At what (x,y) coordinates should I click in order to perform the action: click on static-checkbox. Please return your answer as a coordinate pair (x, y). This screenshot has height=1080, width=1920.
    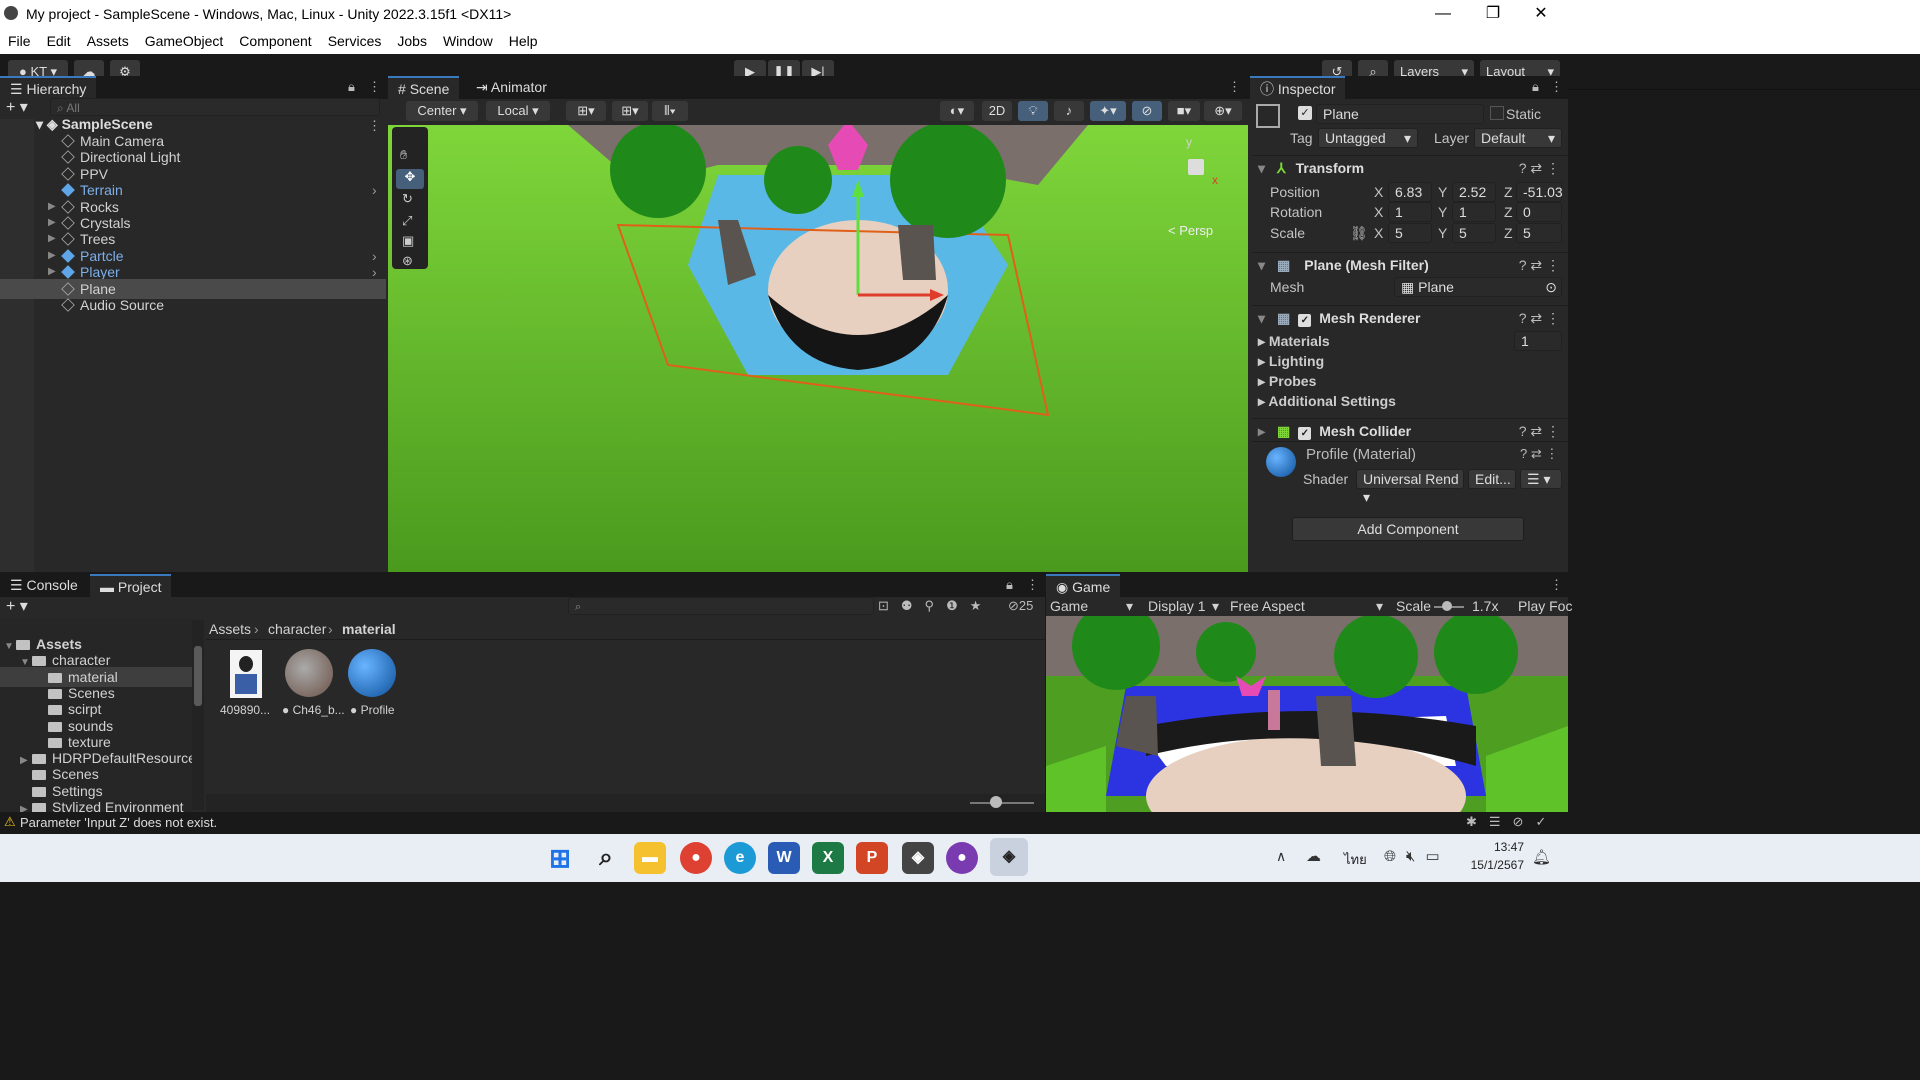
    Looking at the image, I should click on (1497, 113).